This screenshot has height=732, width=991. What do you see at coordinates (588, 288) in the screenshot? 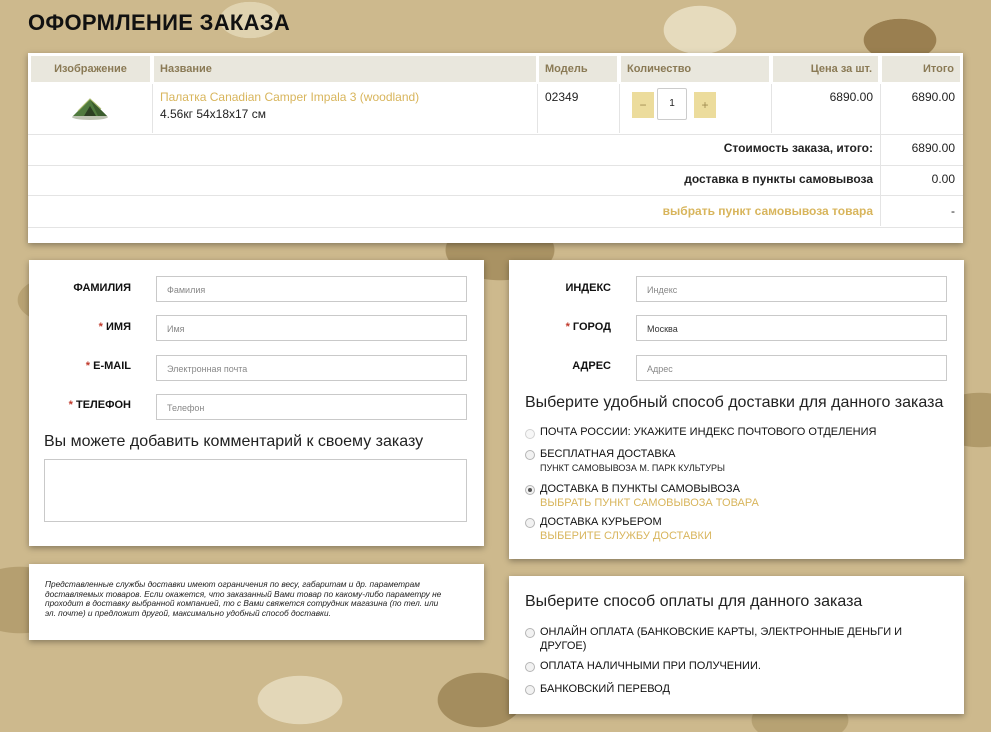
I see `index-label: ИНДЕКС` at bounding box center [588, 288].